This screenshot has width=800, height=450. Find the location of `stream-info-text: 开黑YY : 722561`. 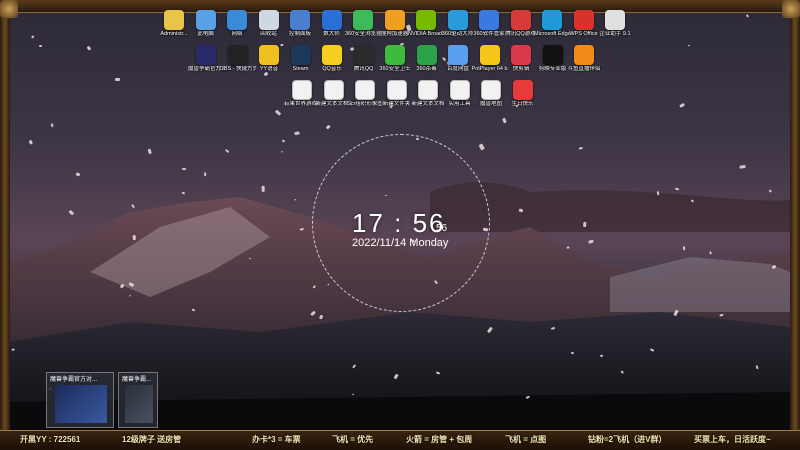

stream-info-text: 开黑YY : 722561 is located at coordinates (50, 439).